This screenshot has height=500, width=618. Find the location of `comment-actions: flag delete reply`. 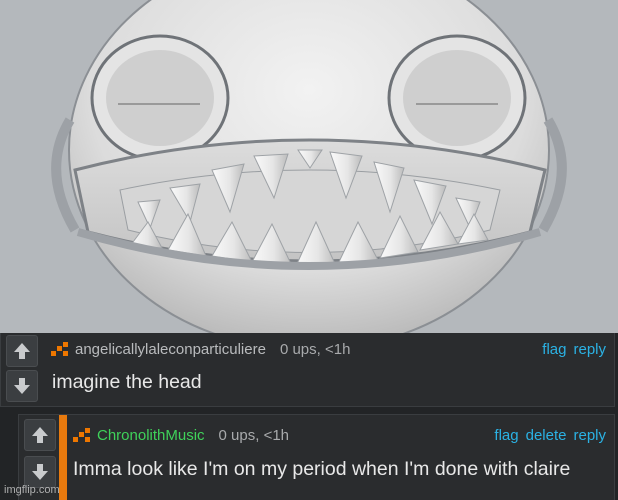

comment-actions: flag delete reply is located at coordinates (550, 435).